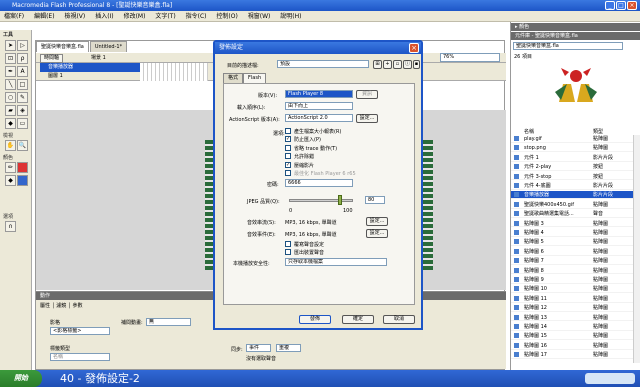 This screenshot has width=640, height=387. I want to click on layer-1: 圖層 1, so click(90, 76).